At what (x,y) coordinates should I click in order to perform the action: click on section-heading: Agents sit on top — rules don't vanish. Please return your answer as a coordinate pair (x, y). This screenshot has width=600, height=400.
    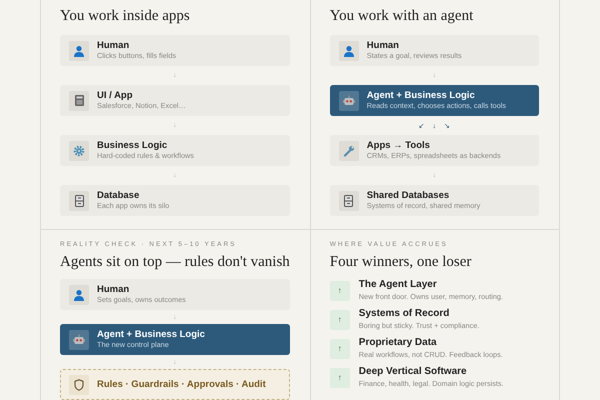
    Looking at the image, I should click on (175, 262).